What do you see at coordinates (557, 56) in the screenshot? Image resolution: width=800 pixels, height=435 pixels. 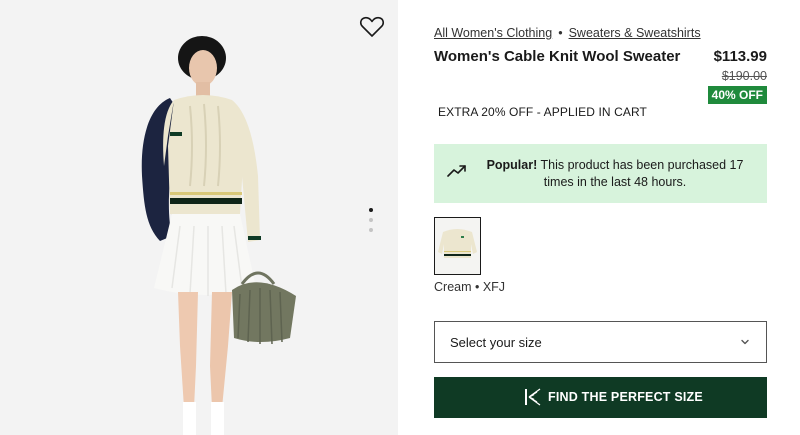 I see `product-title: Women's Cable Knit Wool Sweater` at bounding box center [557, 56].